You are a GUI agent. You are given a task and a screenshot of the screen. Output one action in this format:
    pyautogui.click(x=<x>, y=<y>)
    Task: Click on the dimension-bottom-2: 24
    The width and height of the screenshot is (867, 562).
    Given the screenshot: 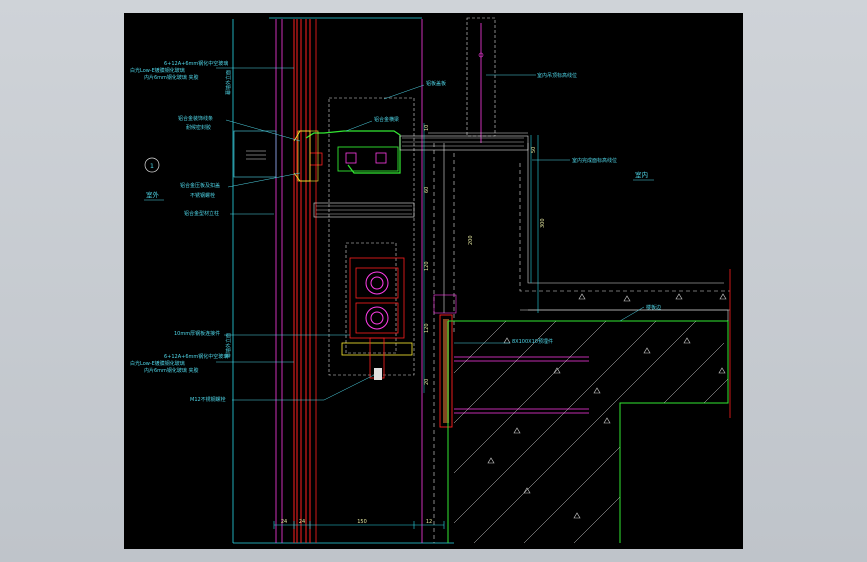 What is the action you would take?
    pyautogui.click(x=302, y=522)
    